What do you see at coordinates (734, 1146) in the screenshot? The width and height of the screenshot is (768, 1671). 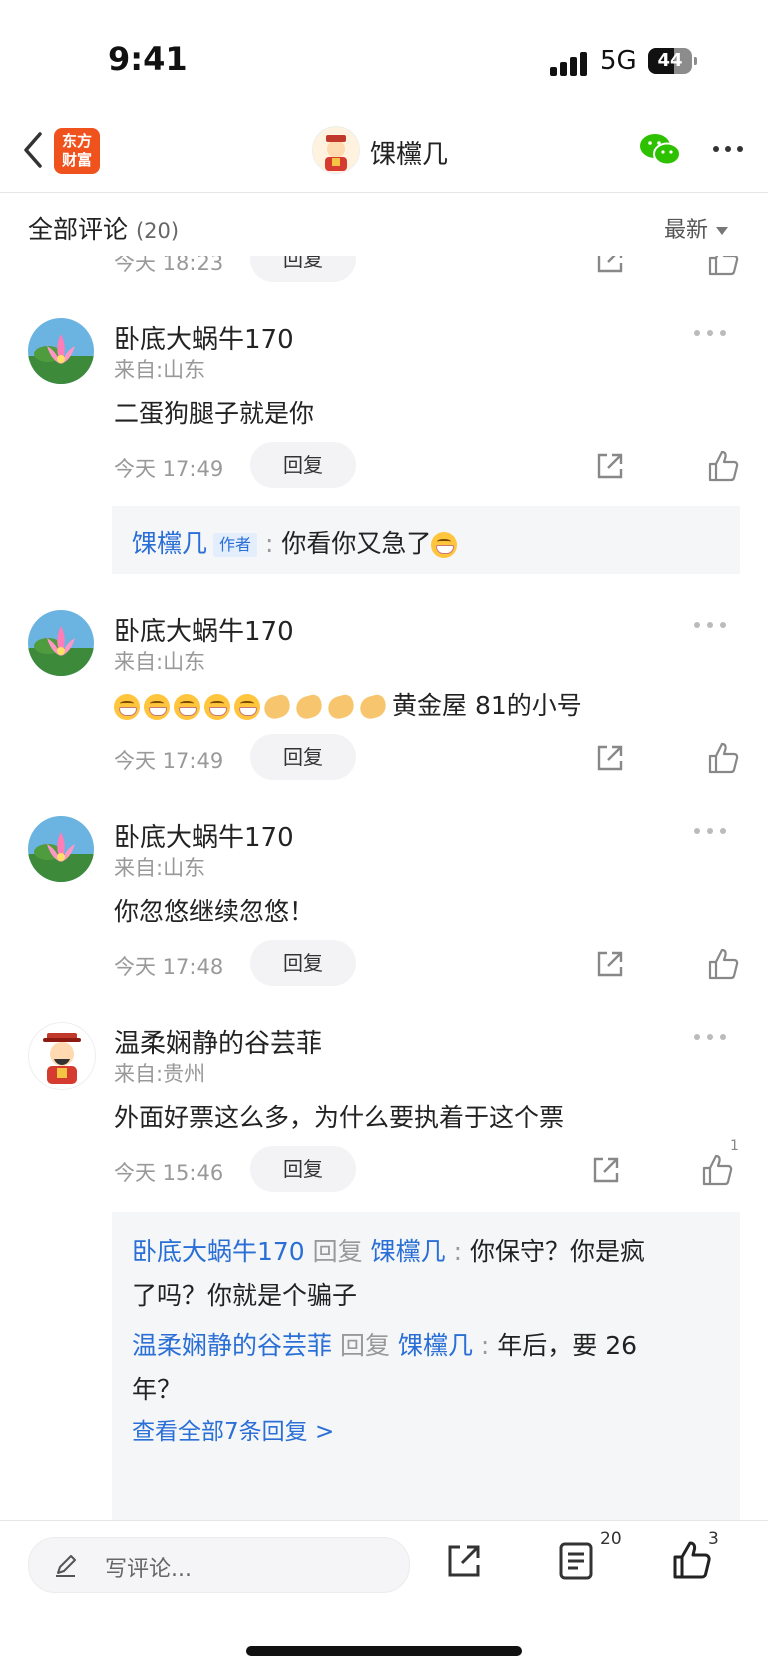 I see `like-count: 1` at bounding box center [734, 1146].